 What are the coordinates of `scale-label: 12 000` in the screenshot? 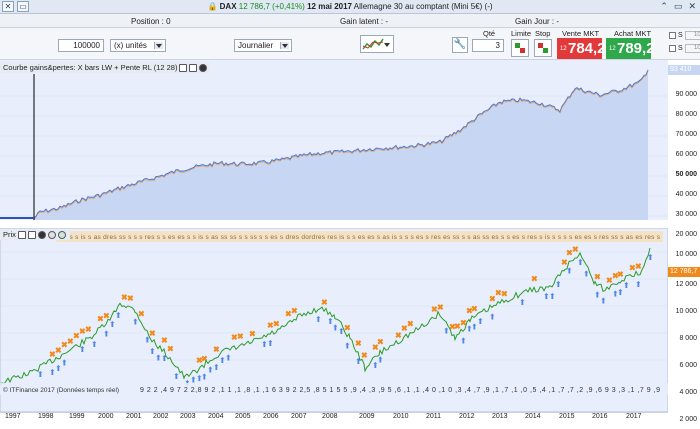 It's located at (686, 284).